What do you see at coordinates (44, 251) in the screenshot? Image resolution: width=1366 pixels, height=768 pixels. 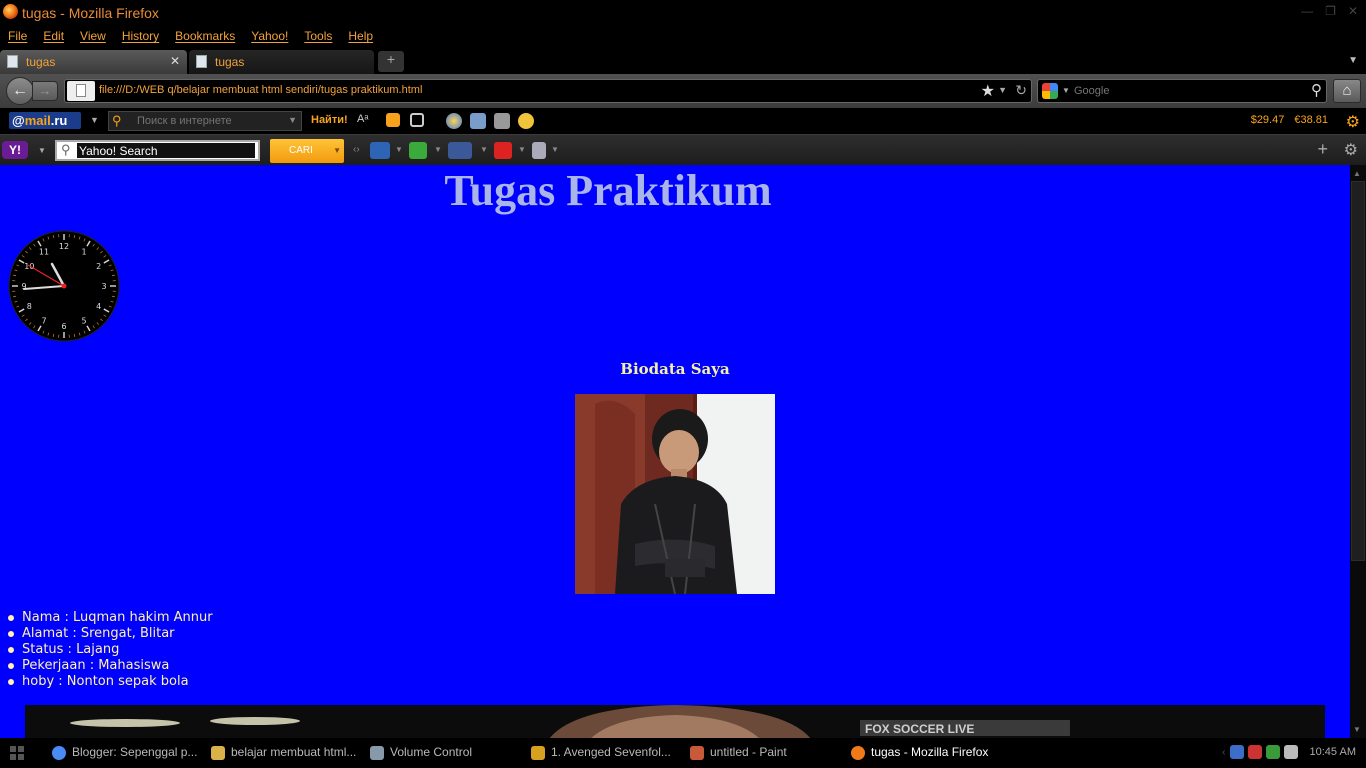 I see `clock-numeral: 11` at bounding box center [44, 251].